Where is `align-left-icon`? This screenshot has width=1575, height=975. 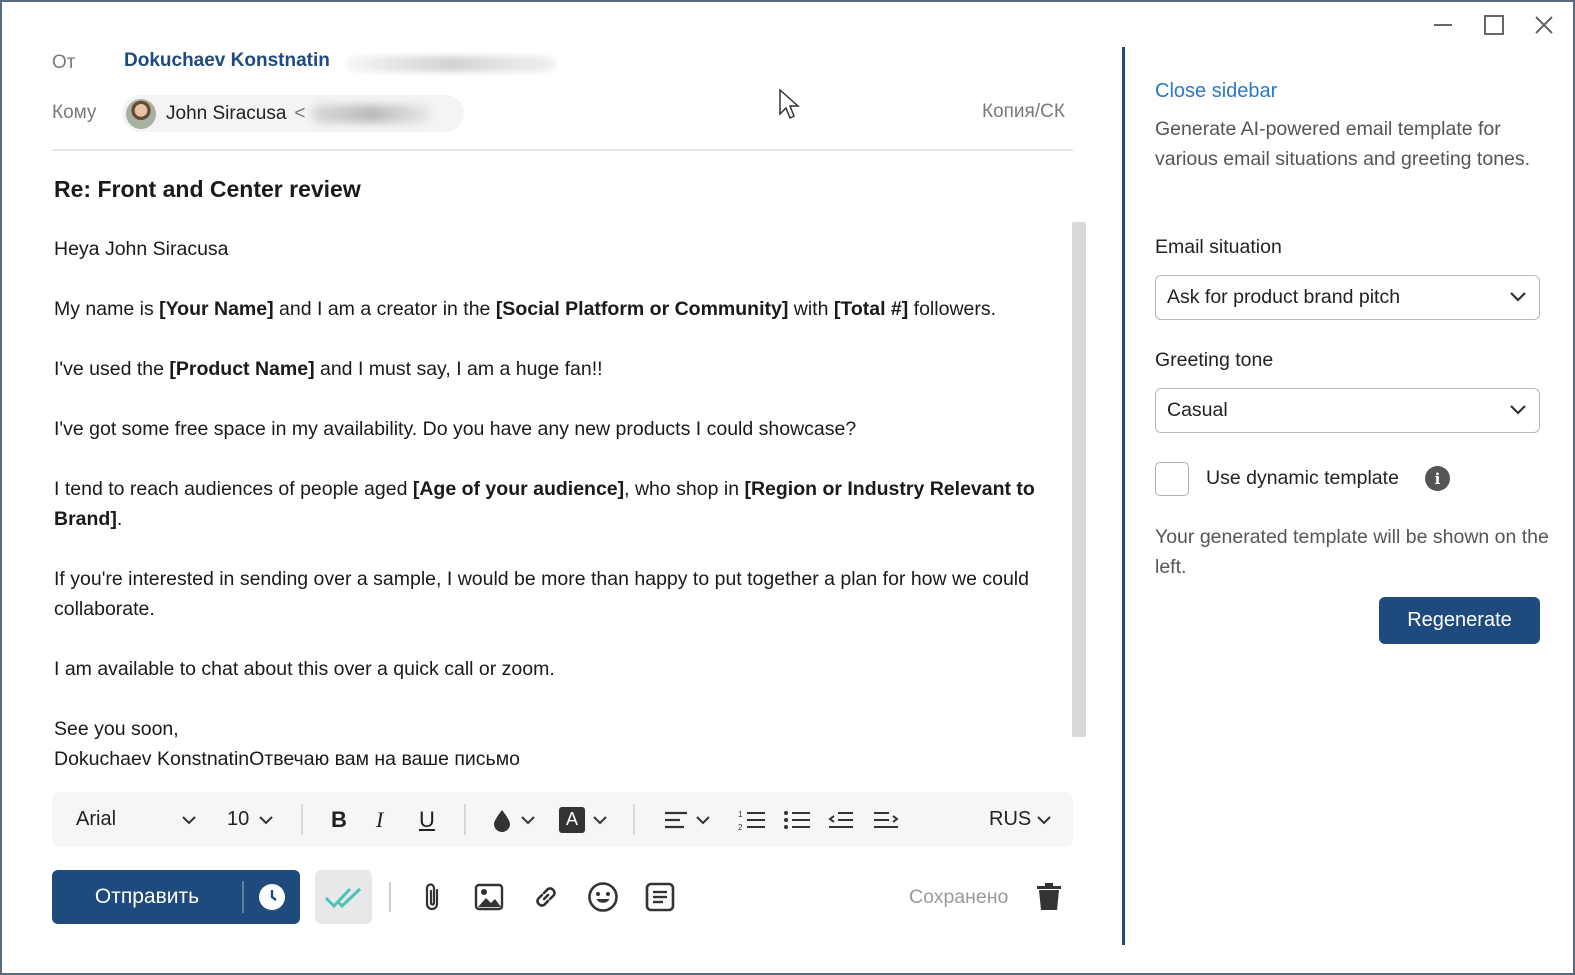 align-left-icon is located at coordinates (676, 819).